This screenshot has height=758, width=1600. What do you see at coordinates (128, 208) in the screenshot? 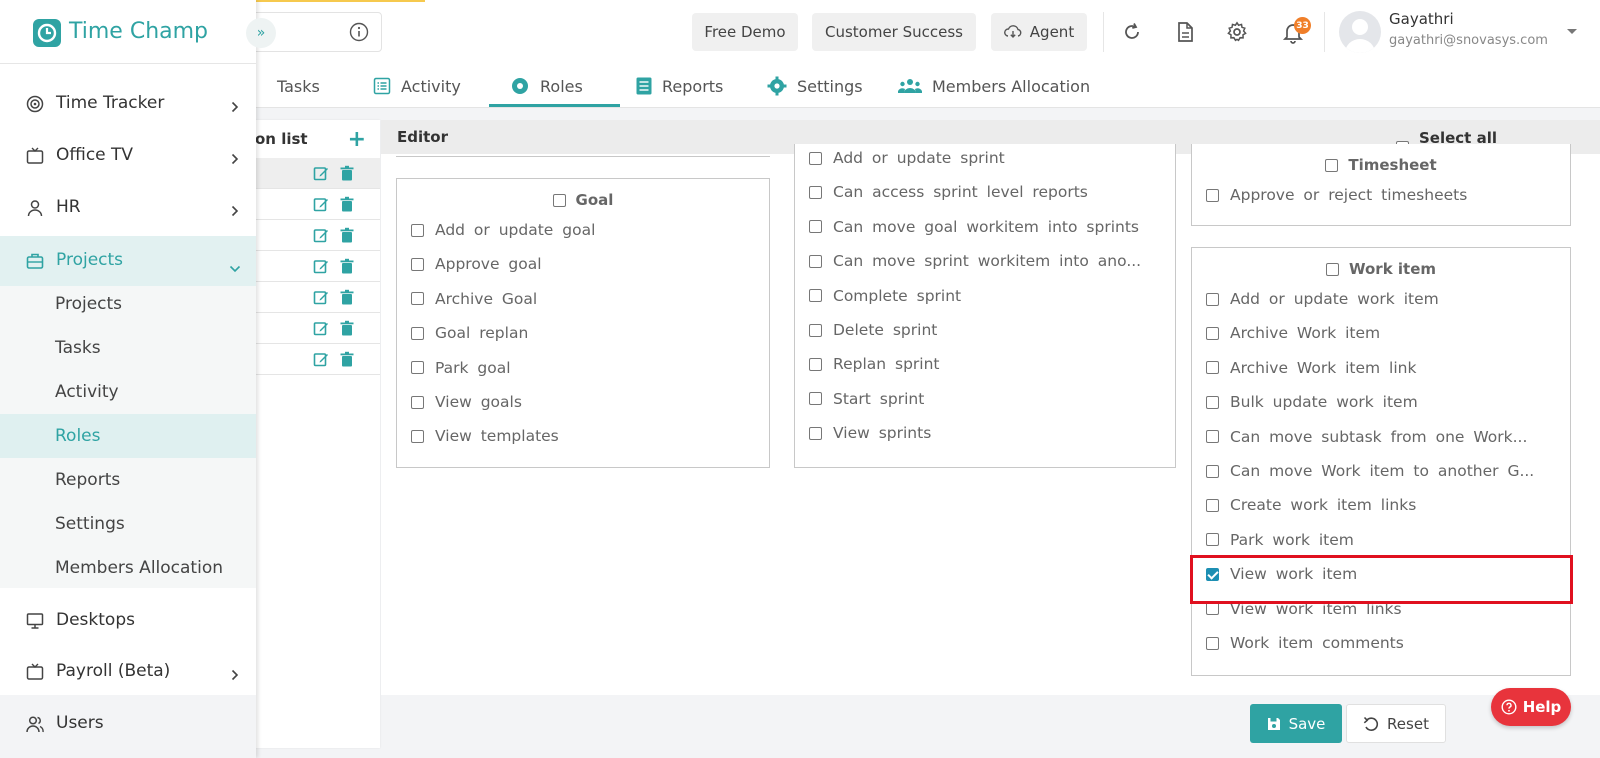
I see `sidebar-item-hr: HR` at bounding box center [128, 208].